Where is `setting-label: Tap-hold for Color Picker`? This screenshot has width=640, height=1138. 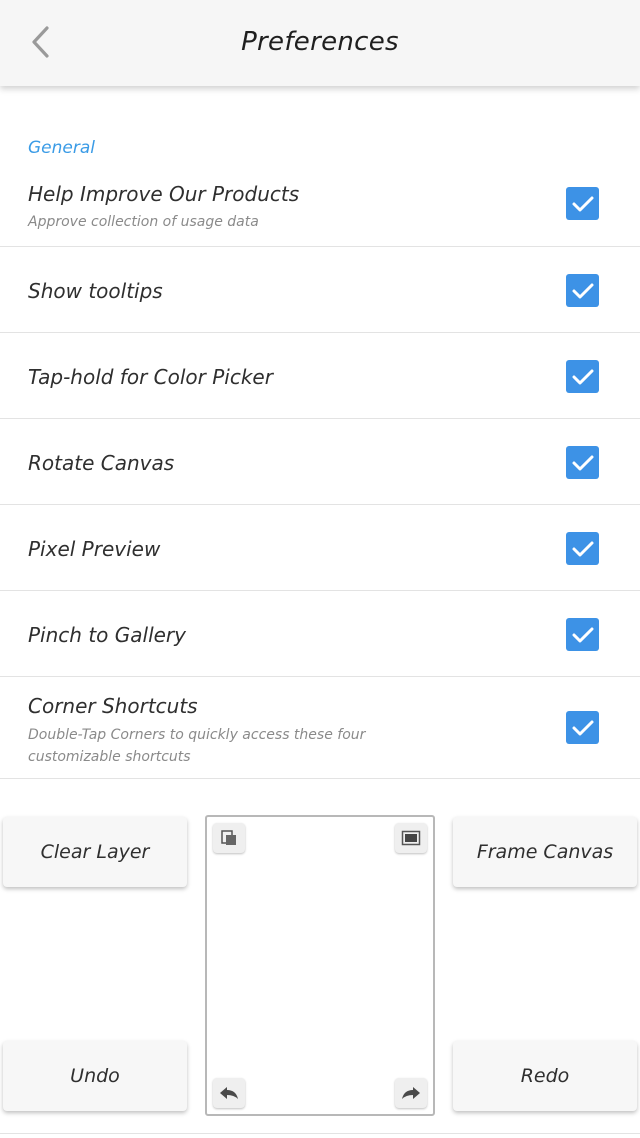
setting-label: Tap-hold for Color Picker is located at coordinates (150, 377).